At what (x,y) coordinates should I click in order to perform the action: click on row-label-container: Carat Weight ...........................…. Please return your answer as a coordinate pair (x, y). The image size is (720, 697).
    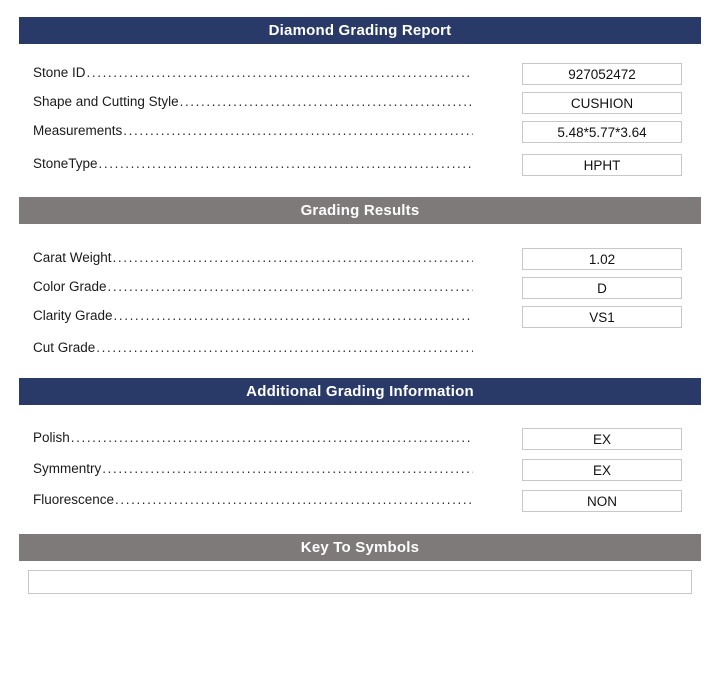
    Looking at the image, I should click on (253, 260).